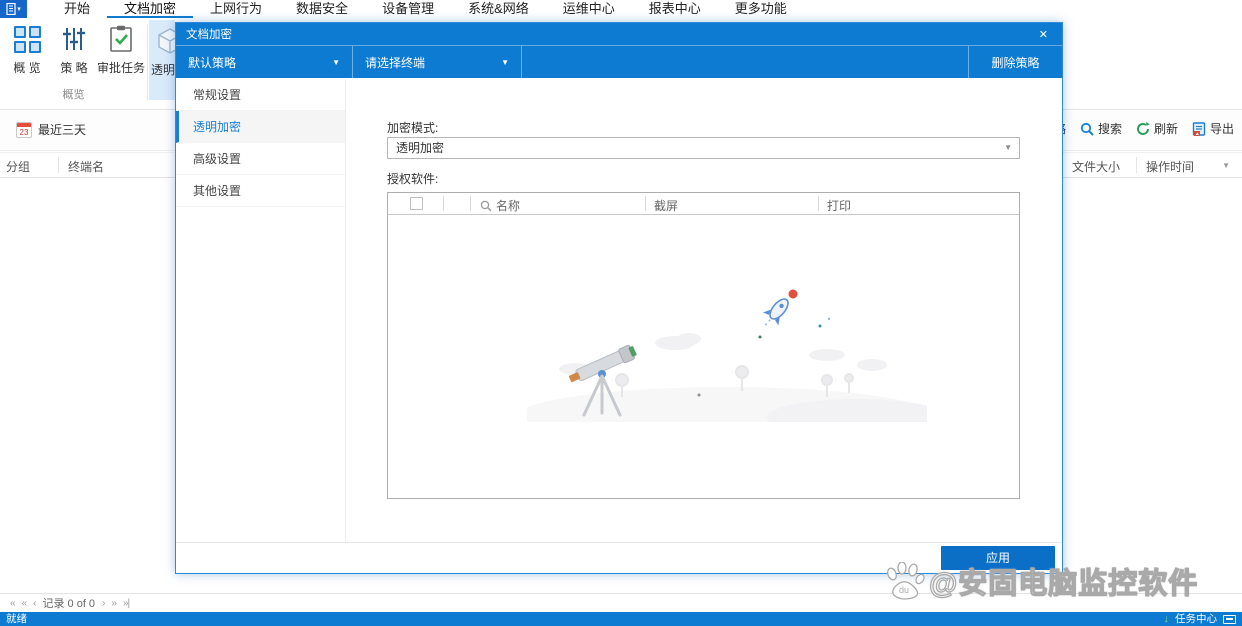 Image resolution: width=1242 pixels, height=626 pixels. What do you see at coordinates (260, 191) in the screenshot?
I see `sidebar-item-other-settings: 其他设置` at bounding box center [260, 191].